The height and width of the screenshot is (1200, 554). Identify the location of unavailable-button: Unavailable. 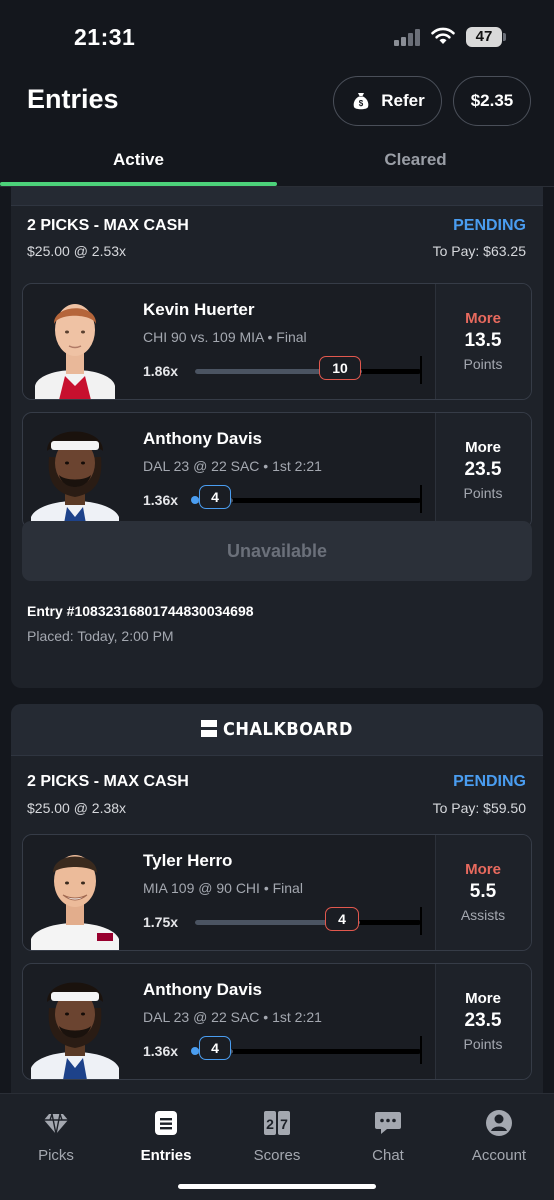
(277, 551).